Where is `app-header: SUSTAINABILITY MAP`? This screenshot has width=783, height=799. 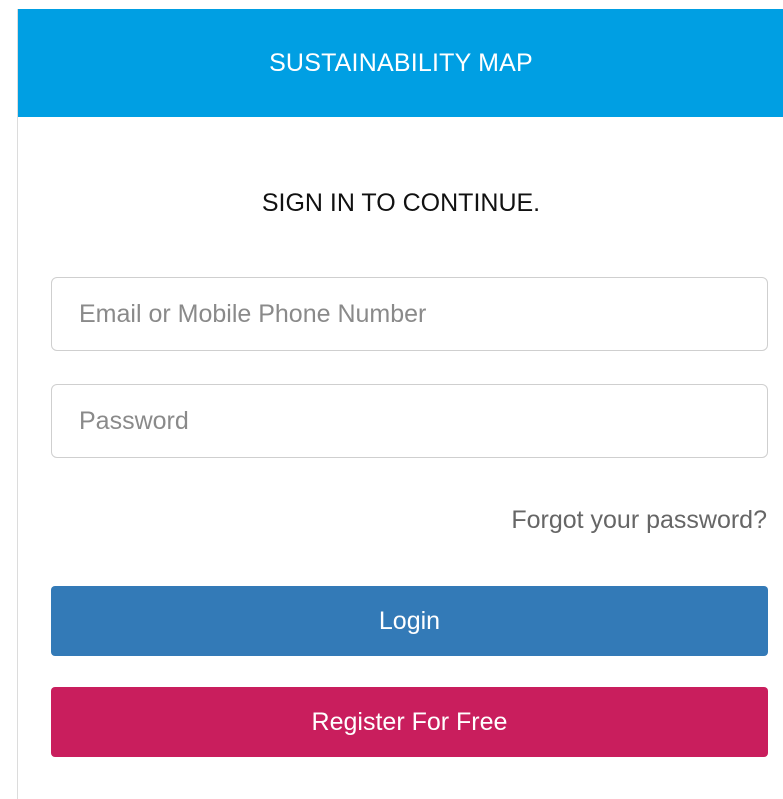
app-header: SUSTAINABILITY MAP is located at coordinates (400, 63).